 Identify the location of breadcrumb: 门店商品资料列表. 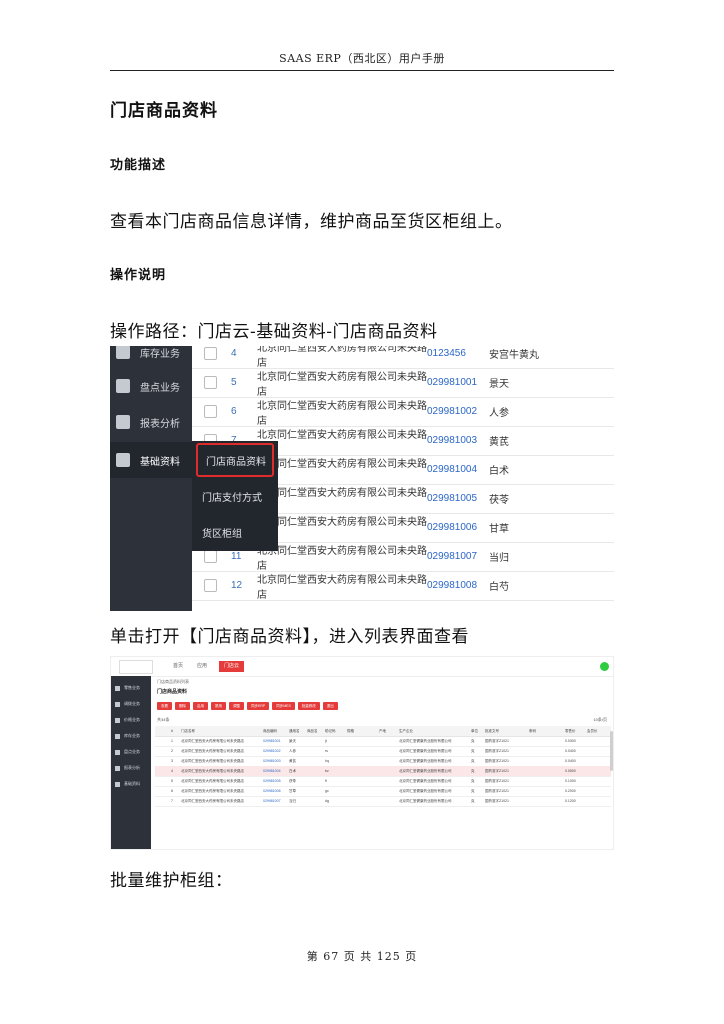
(173, 682).